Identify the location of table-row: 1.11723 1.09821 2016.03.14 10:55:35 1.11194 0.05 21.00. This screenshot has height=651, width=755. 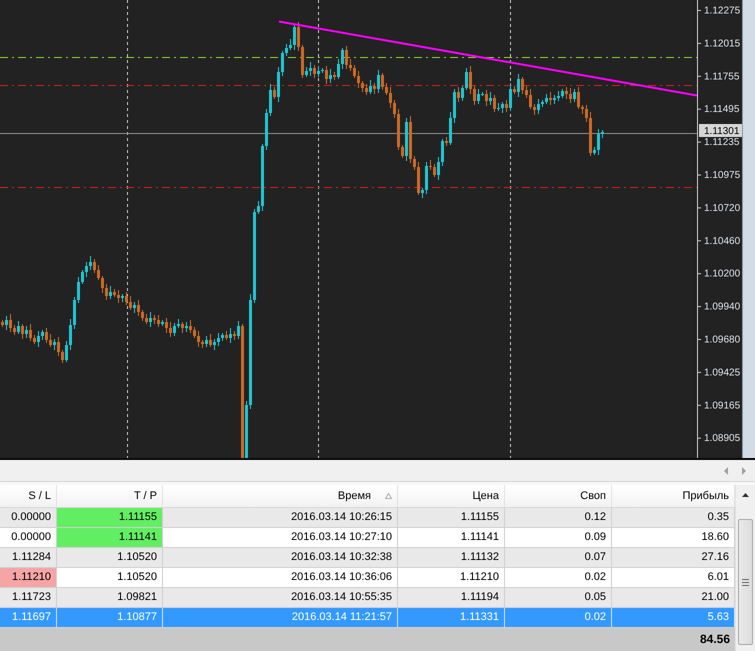
(367, 598).